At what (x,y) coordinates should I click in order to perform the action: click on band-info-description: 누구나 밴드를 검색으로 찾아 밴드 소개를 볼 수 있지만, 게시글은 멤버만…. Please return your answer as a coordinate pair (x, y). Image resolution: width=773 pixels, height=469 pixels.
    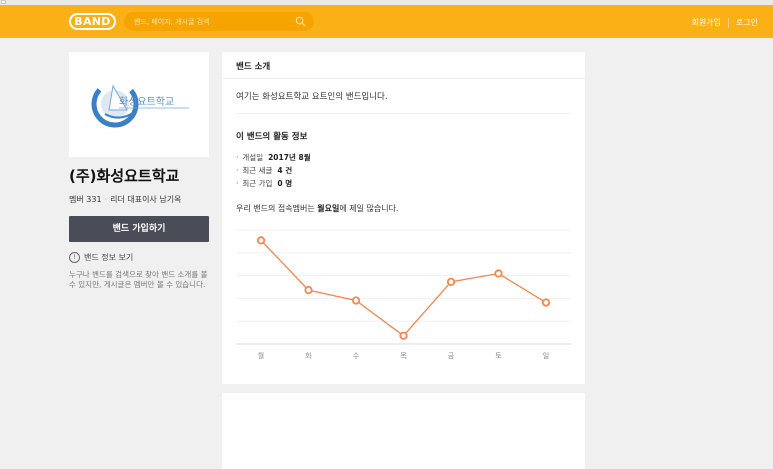
    Looking at the image, I should click on (138, 279).